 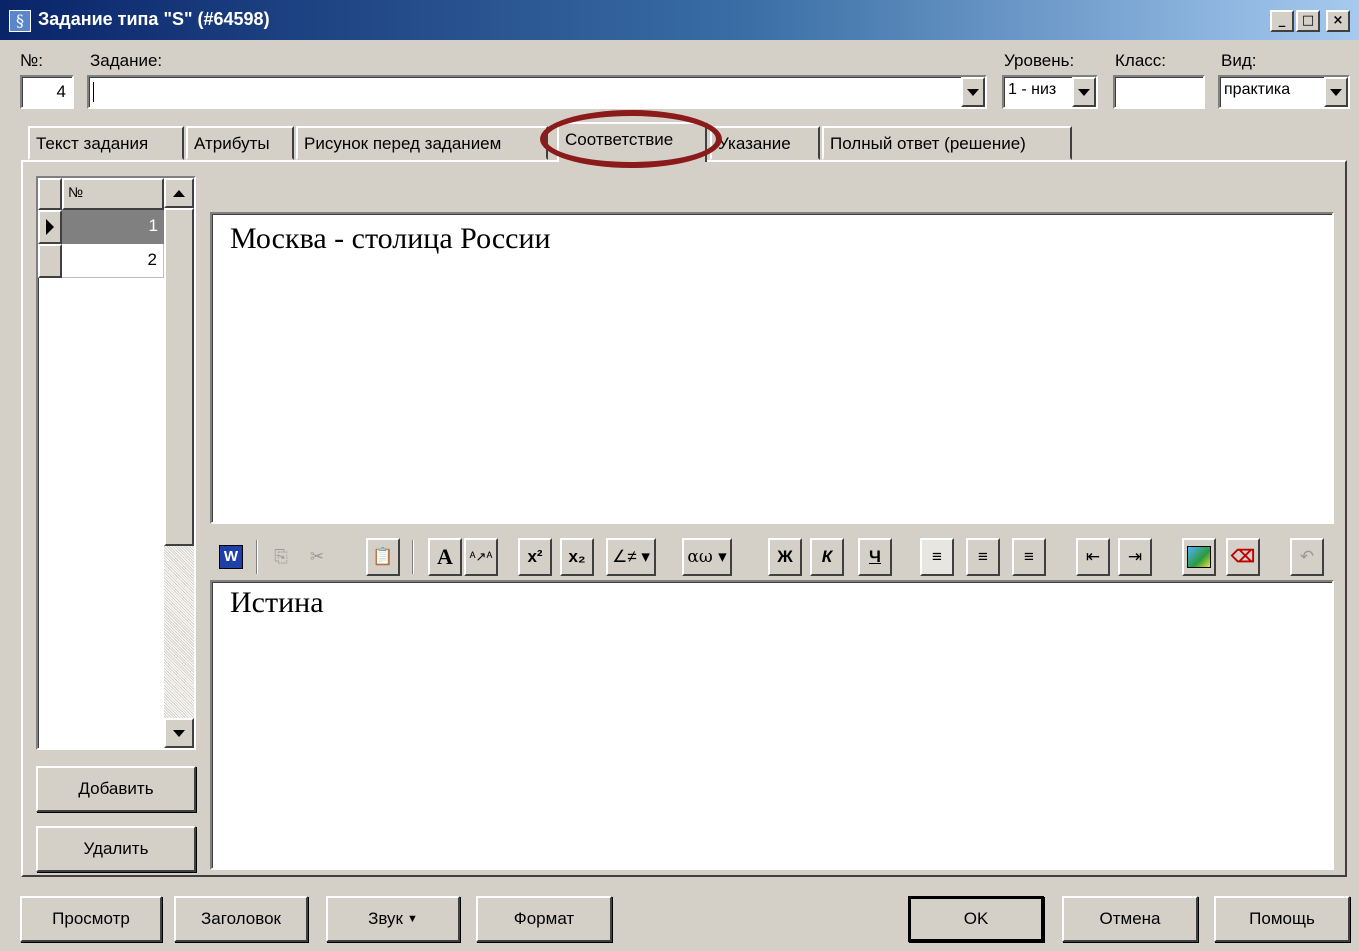 I want to click on tab-hint: Указание, so click(x=765, y=143).